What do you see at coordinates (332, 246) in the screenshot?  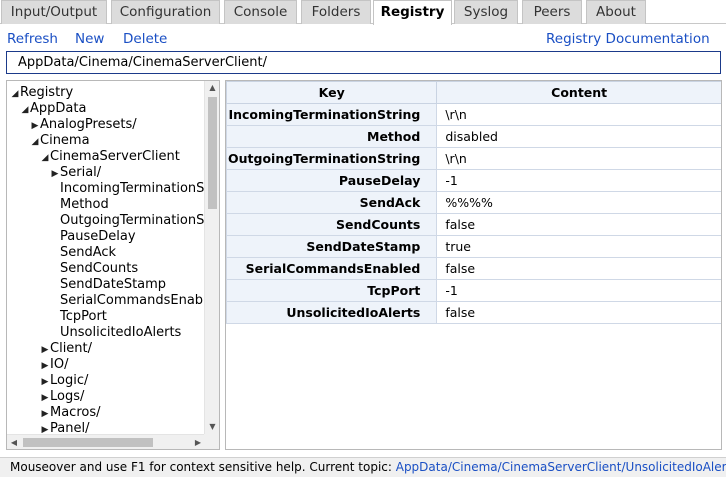 I see `key-cell: SendDateStamp` at bounding box center [332, 246].